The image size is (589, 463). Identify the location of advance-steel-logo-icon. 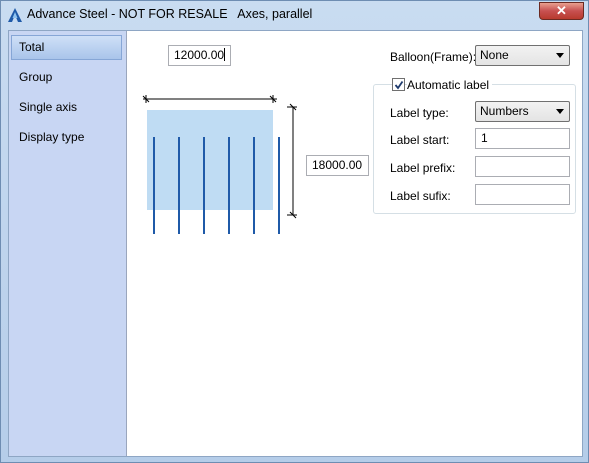
(15, 15).